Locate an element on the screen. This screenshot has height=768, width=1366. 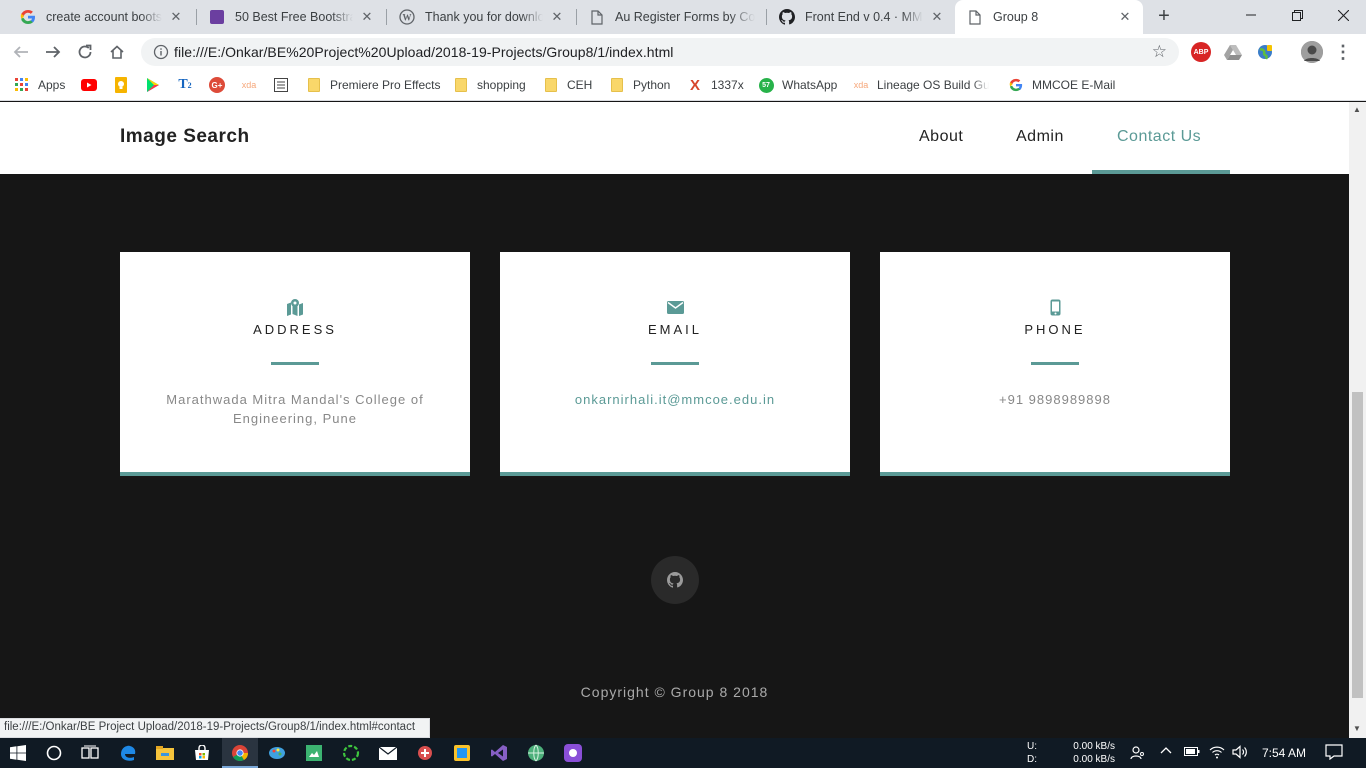
wordpress-icon: W is located at coordinates (407, 17).